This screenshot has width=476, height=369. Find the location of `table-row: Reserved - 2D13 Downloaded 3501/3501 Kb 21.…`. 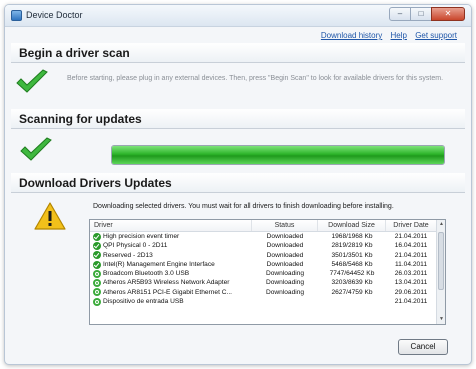

table-row: Reserved - 2D13 Downloaded 3501/3501 Kb 21.… is located at coordinates (264, 255).